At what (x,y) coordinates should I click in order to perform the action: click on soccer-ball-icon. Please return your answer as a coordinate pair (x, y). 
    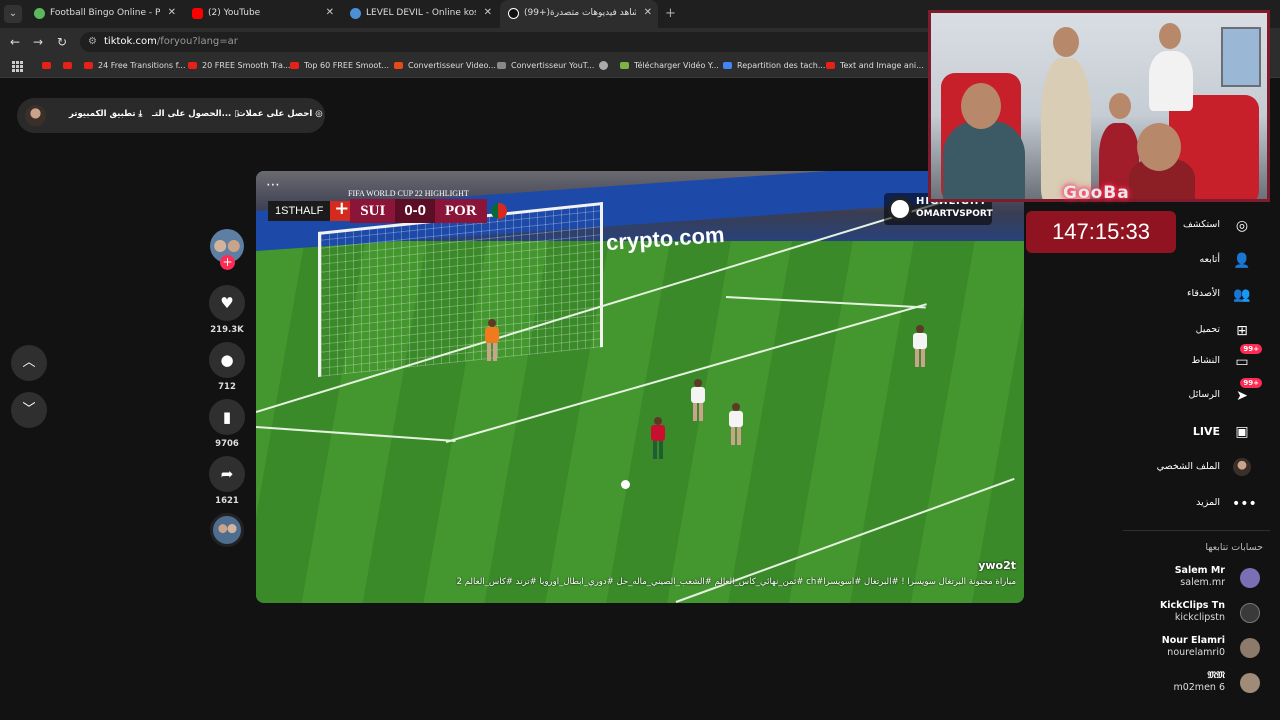
    Looking at the image, I should click on (900, 209).